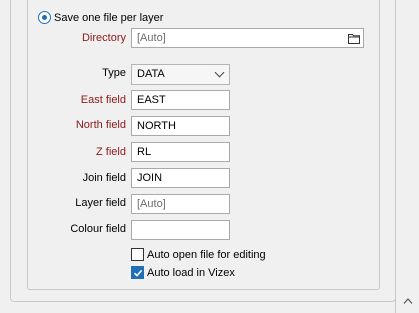  Describe the element at coordinates (150, 178) in the screenshot. I see `join-field-value: JOIN` at that location.